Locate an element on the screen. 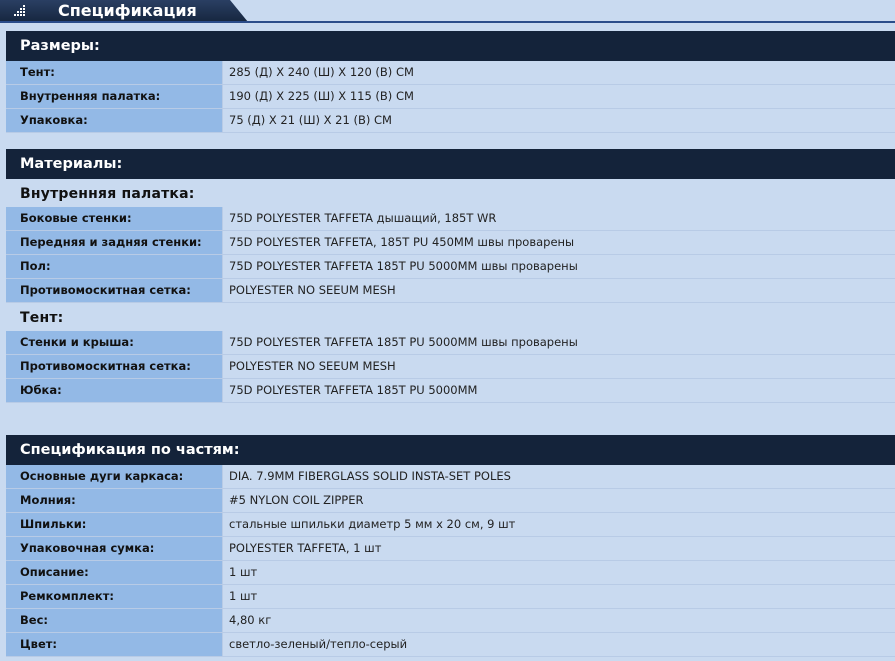 The height and width of the screenshot is (661, 895). row-label: Цвет: is located at coordinates (114, 644).